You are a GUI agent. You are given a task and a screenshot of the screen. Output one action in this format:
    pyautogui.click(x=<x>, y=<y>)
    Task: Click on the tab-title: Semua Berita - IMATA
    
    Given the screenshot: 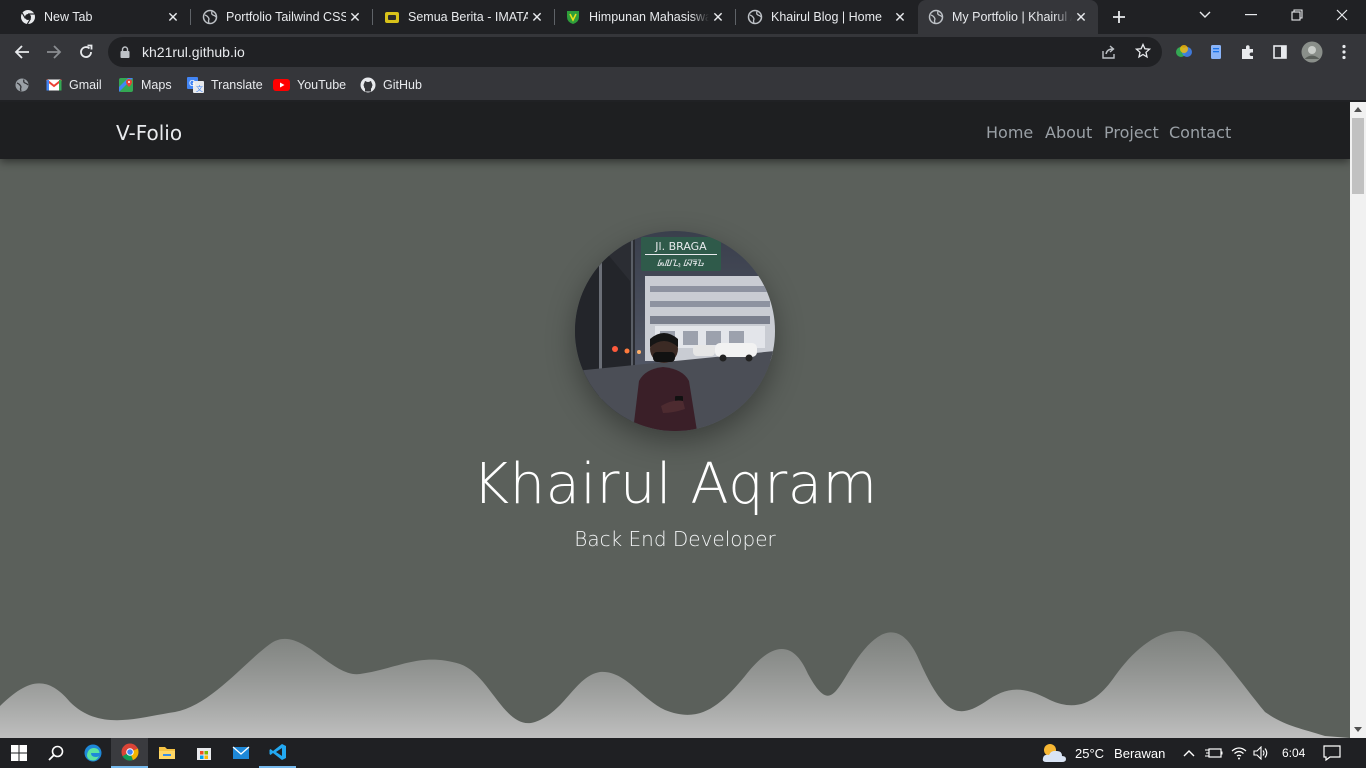 What is the action you would take?
    pyautogui.click(x=468, y=17)
    